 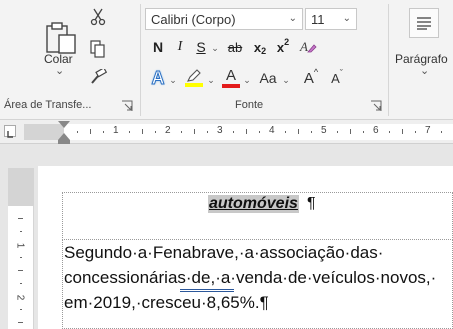 I want to click on font-size-value: 11, so click(x=318, y=19).